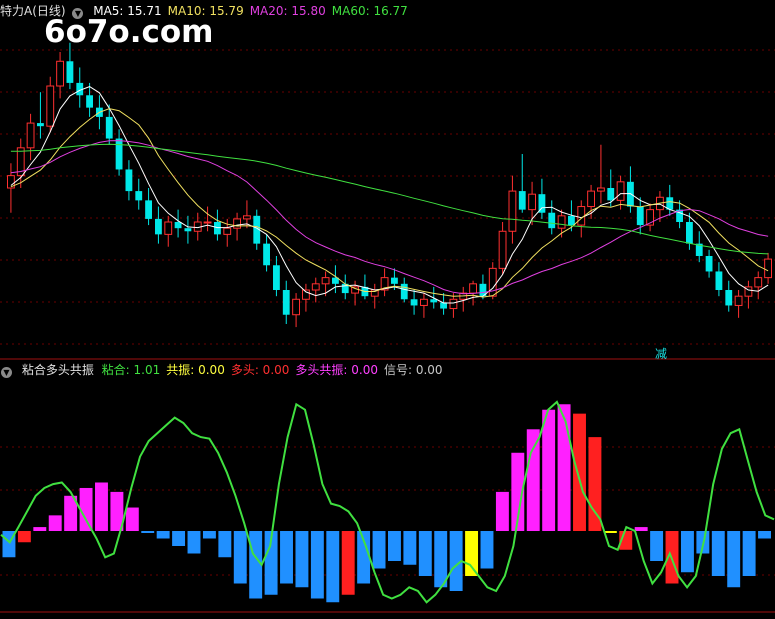  What do you see at coordinates (195, 370) in the screenshot?
I see `sub-indicator-1: 共振: 0.00` at bounding box center [195, 370].